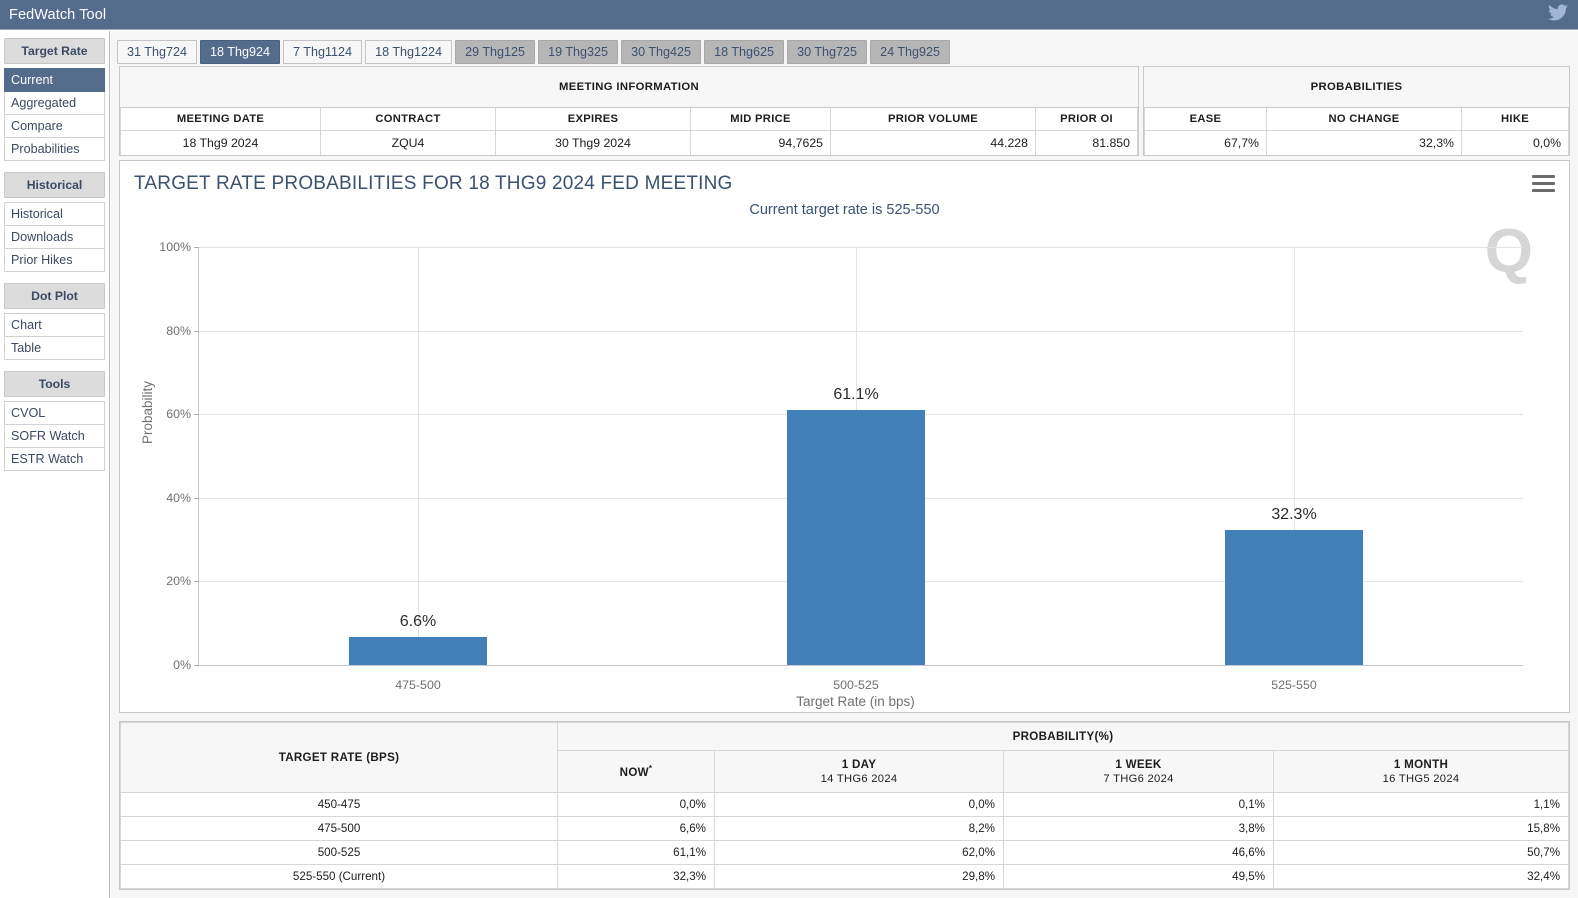  I want to click on twitter-icon, so click(1558, 14).